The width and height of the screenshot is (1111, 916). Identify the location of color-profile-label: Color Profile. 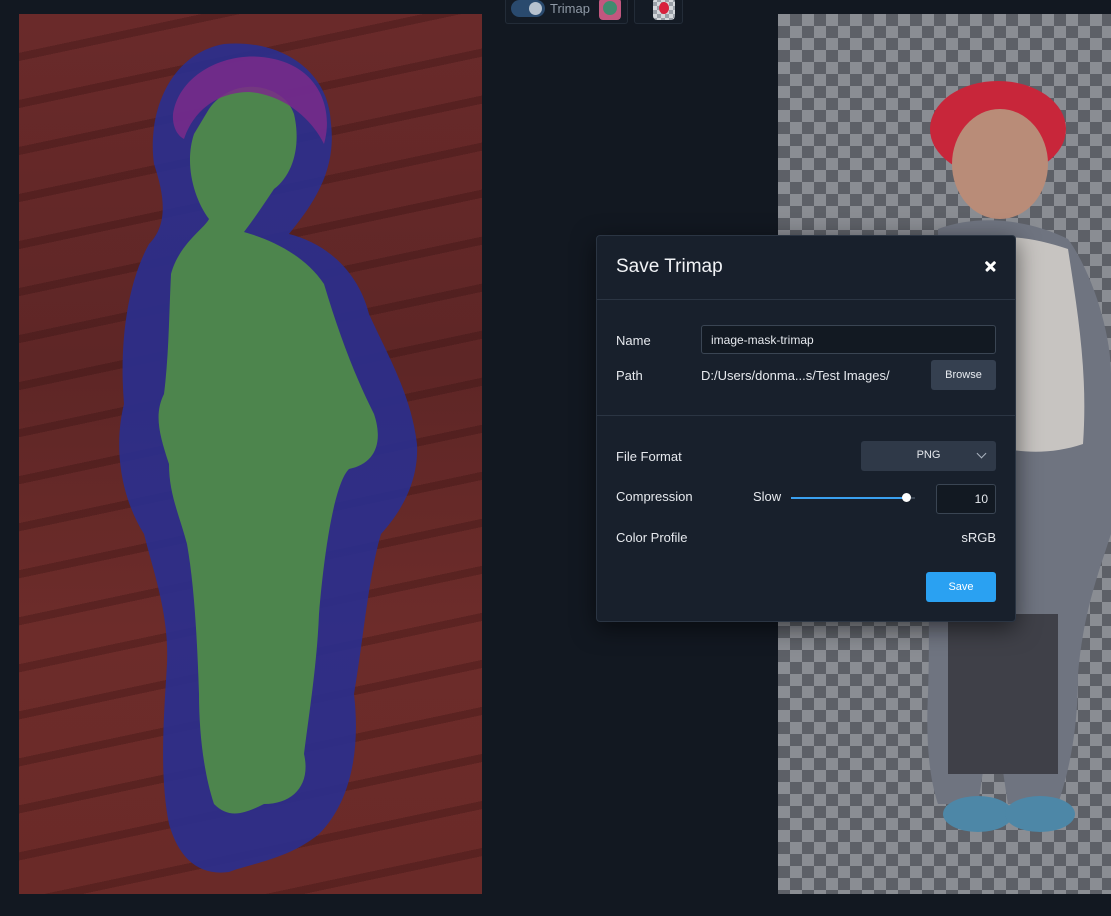
(652, 537).